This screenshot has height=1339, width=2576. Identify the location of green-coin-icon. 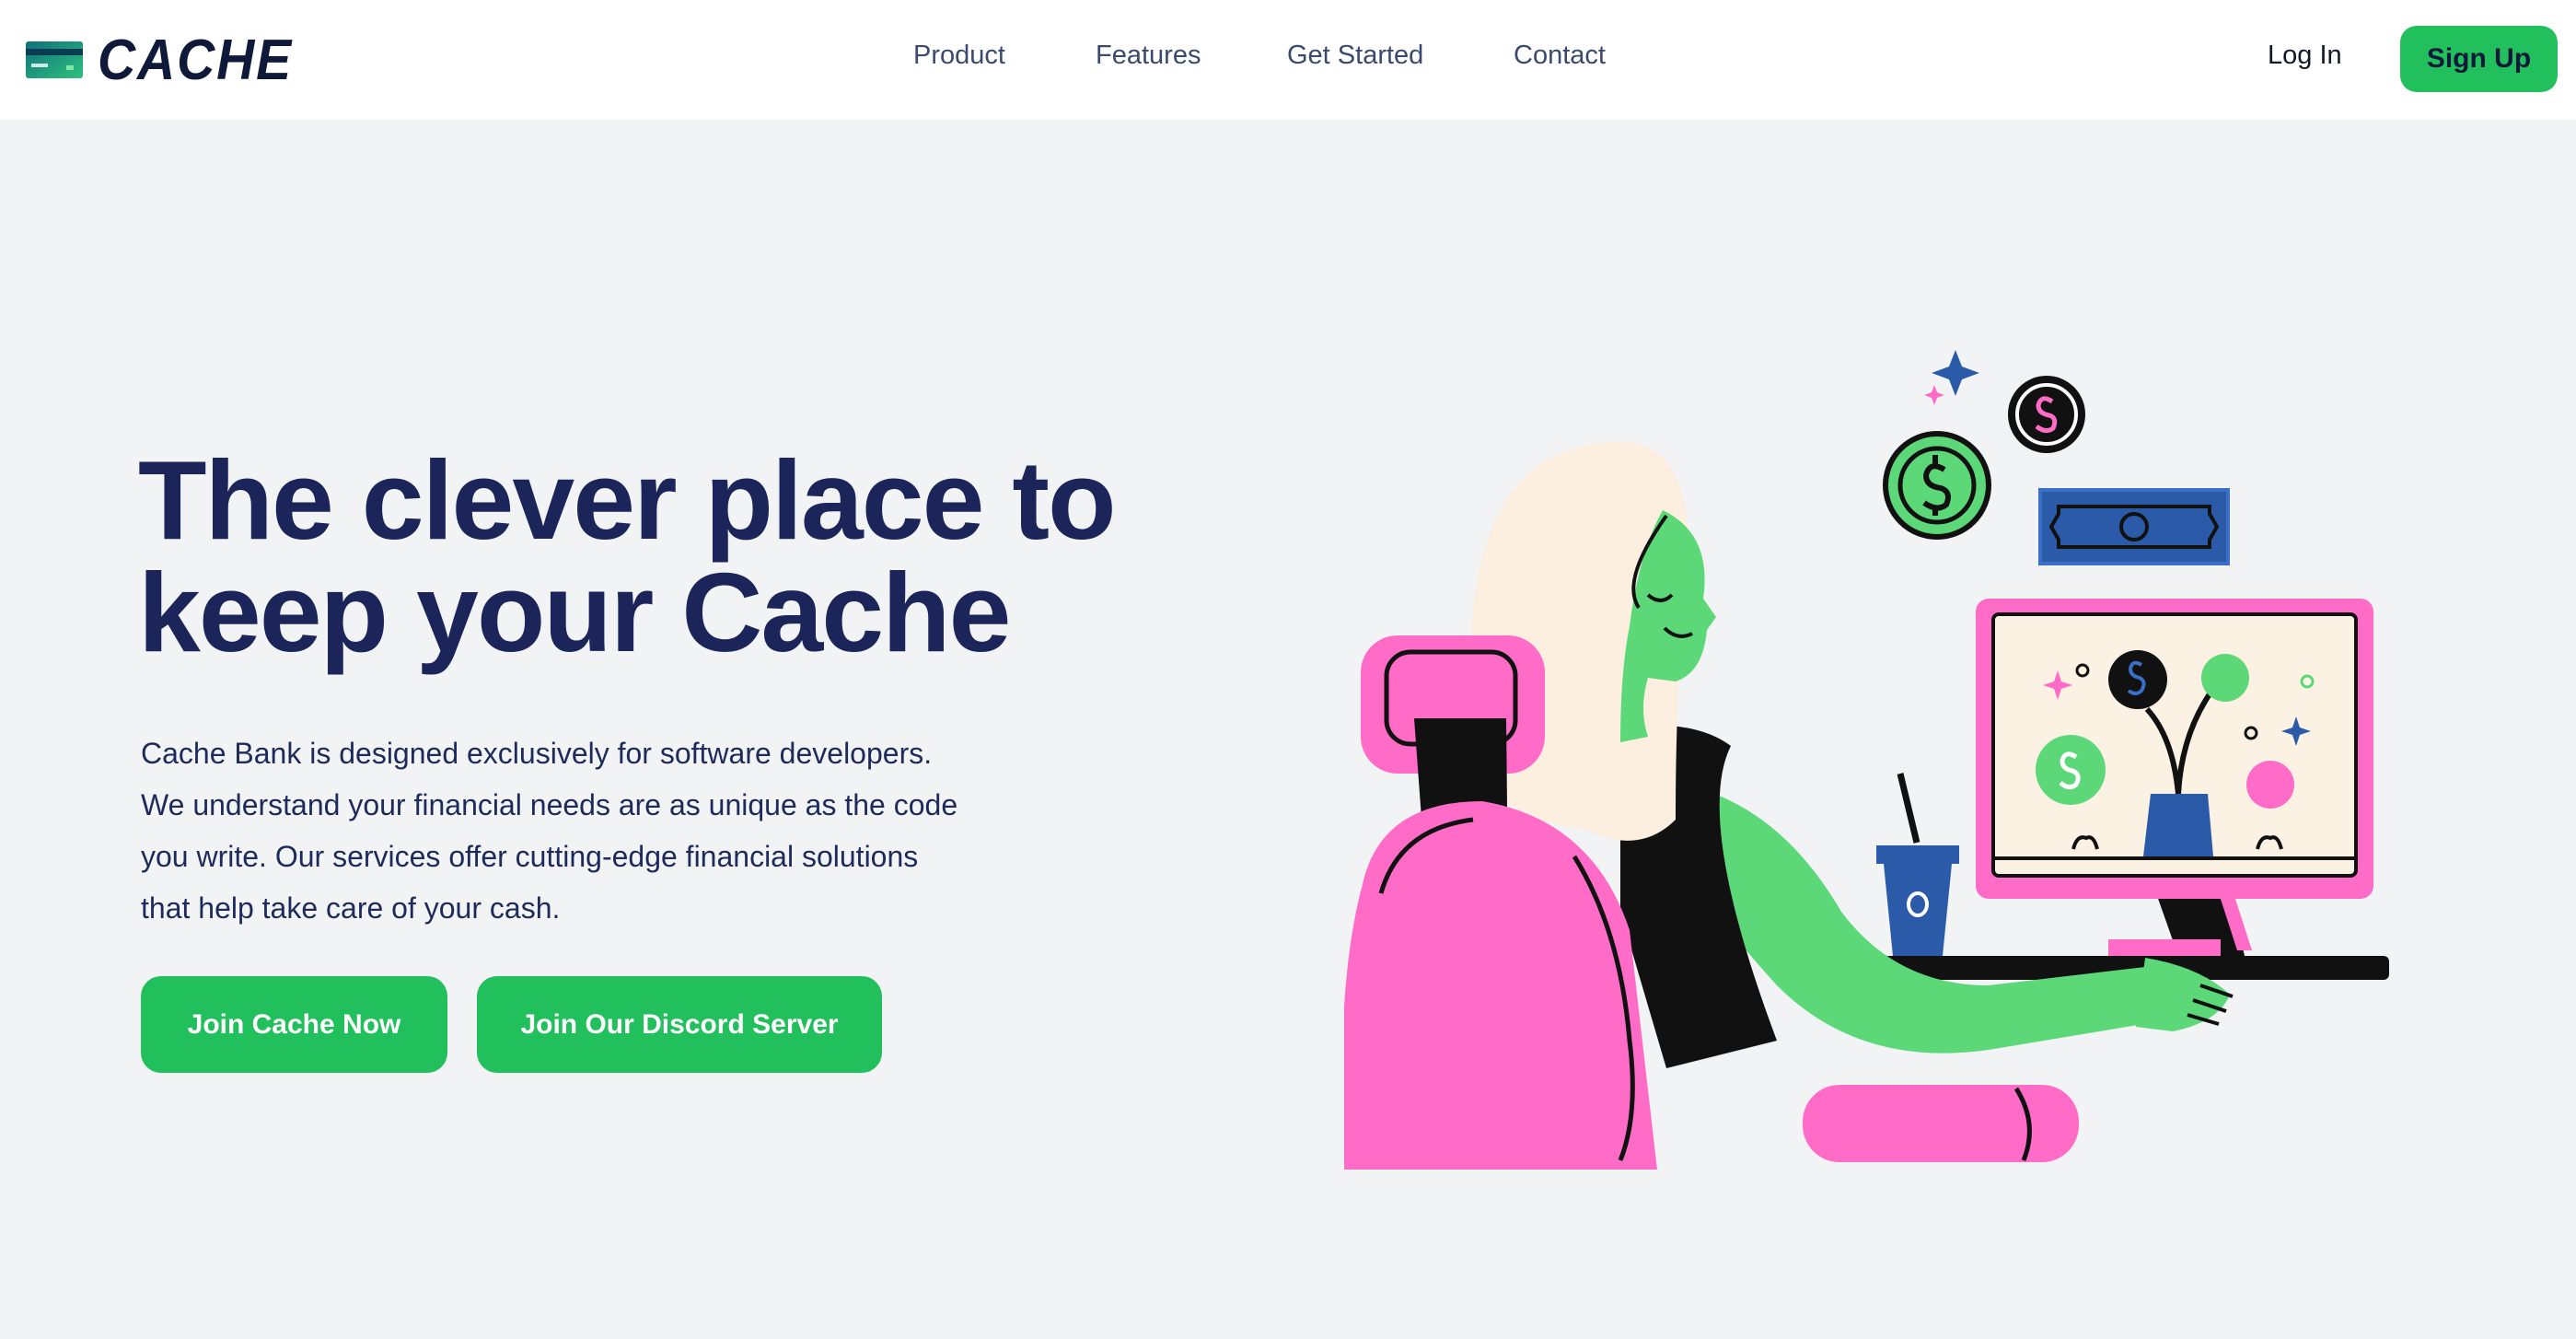
(1937, 485).